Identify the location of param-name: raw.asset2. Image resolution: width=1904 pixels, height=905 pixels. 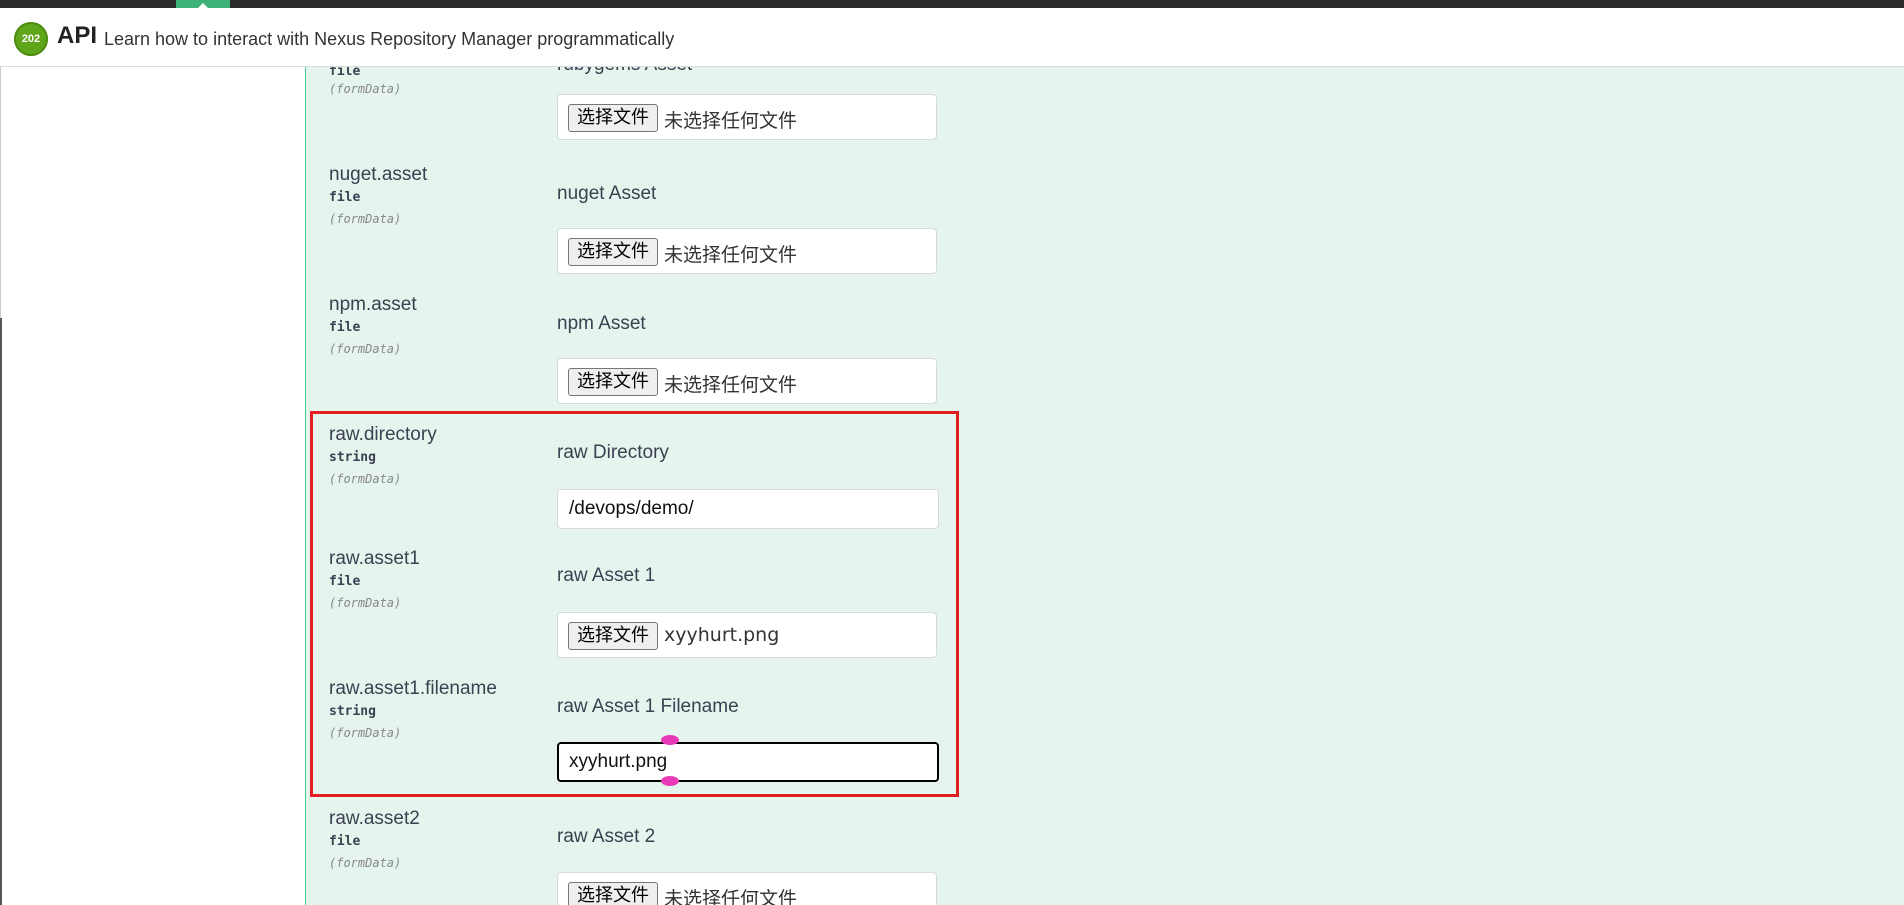
(374, 818).